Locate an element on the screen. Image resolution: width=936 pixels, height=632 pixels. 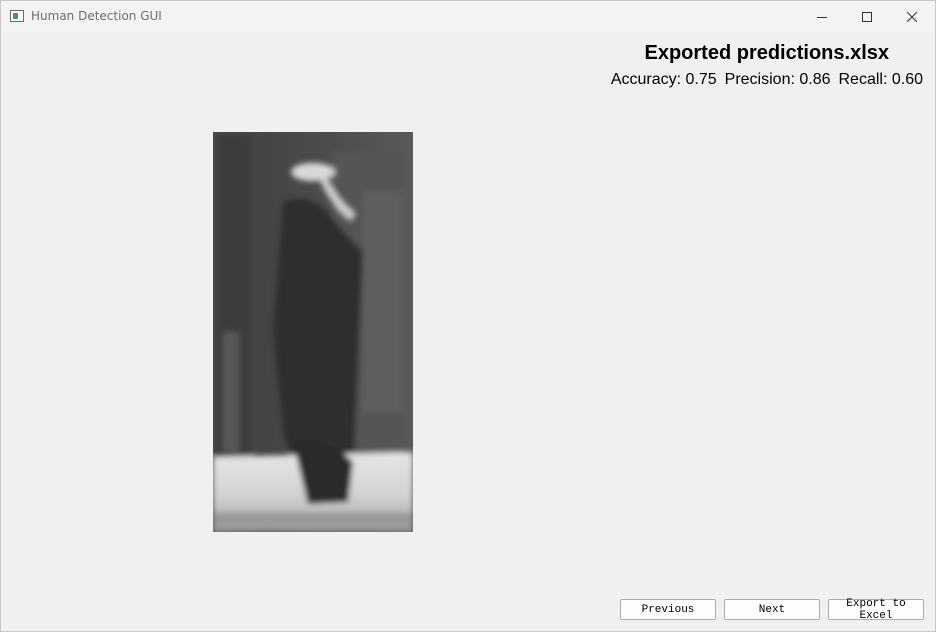
precision-label: Precision: 0.86 is located at coordinates (777, 79).